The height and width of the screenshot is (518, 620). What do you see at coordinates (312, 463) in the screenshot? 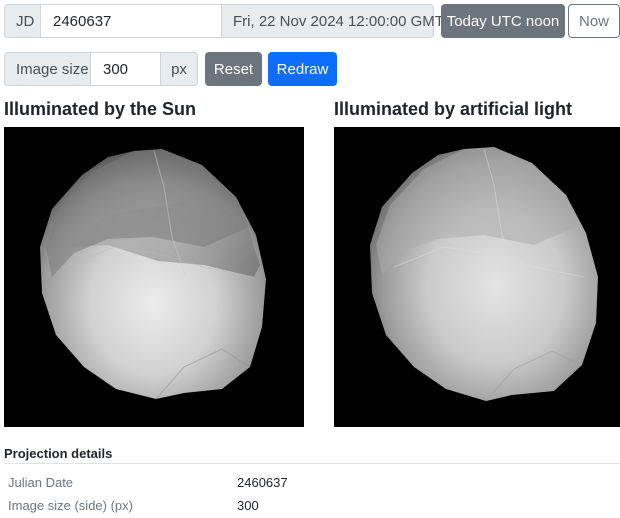
I see `details-divider` at bounding box center [312, 463].